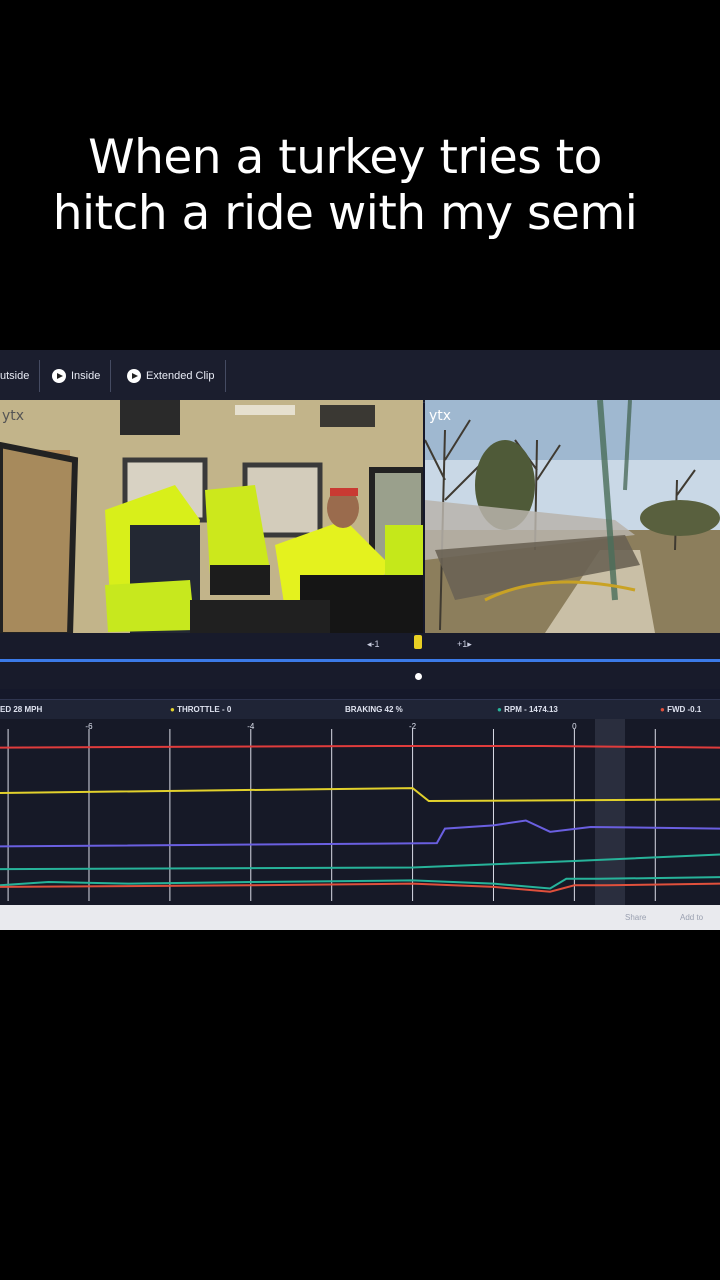 This screenshot has width=720, height=1280. I want to click on tab-extended-clip-label: Extended Clip, so click(180, 376).